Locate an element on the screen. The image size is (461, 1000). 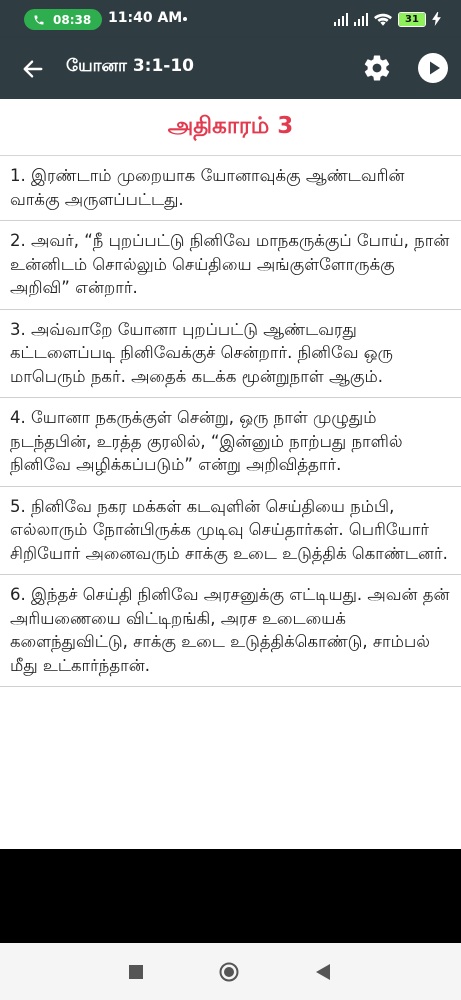
gear-icon is located at coordinates (377, 68).